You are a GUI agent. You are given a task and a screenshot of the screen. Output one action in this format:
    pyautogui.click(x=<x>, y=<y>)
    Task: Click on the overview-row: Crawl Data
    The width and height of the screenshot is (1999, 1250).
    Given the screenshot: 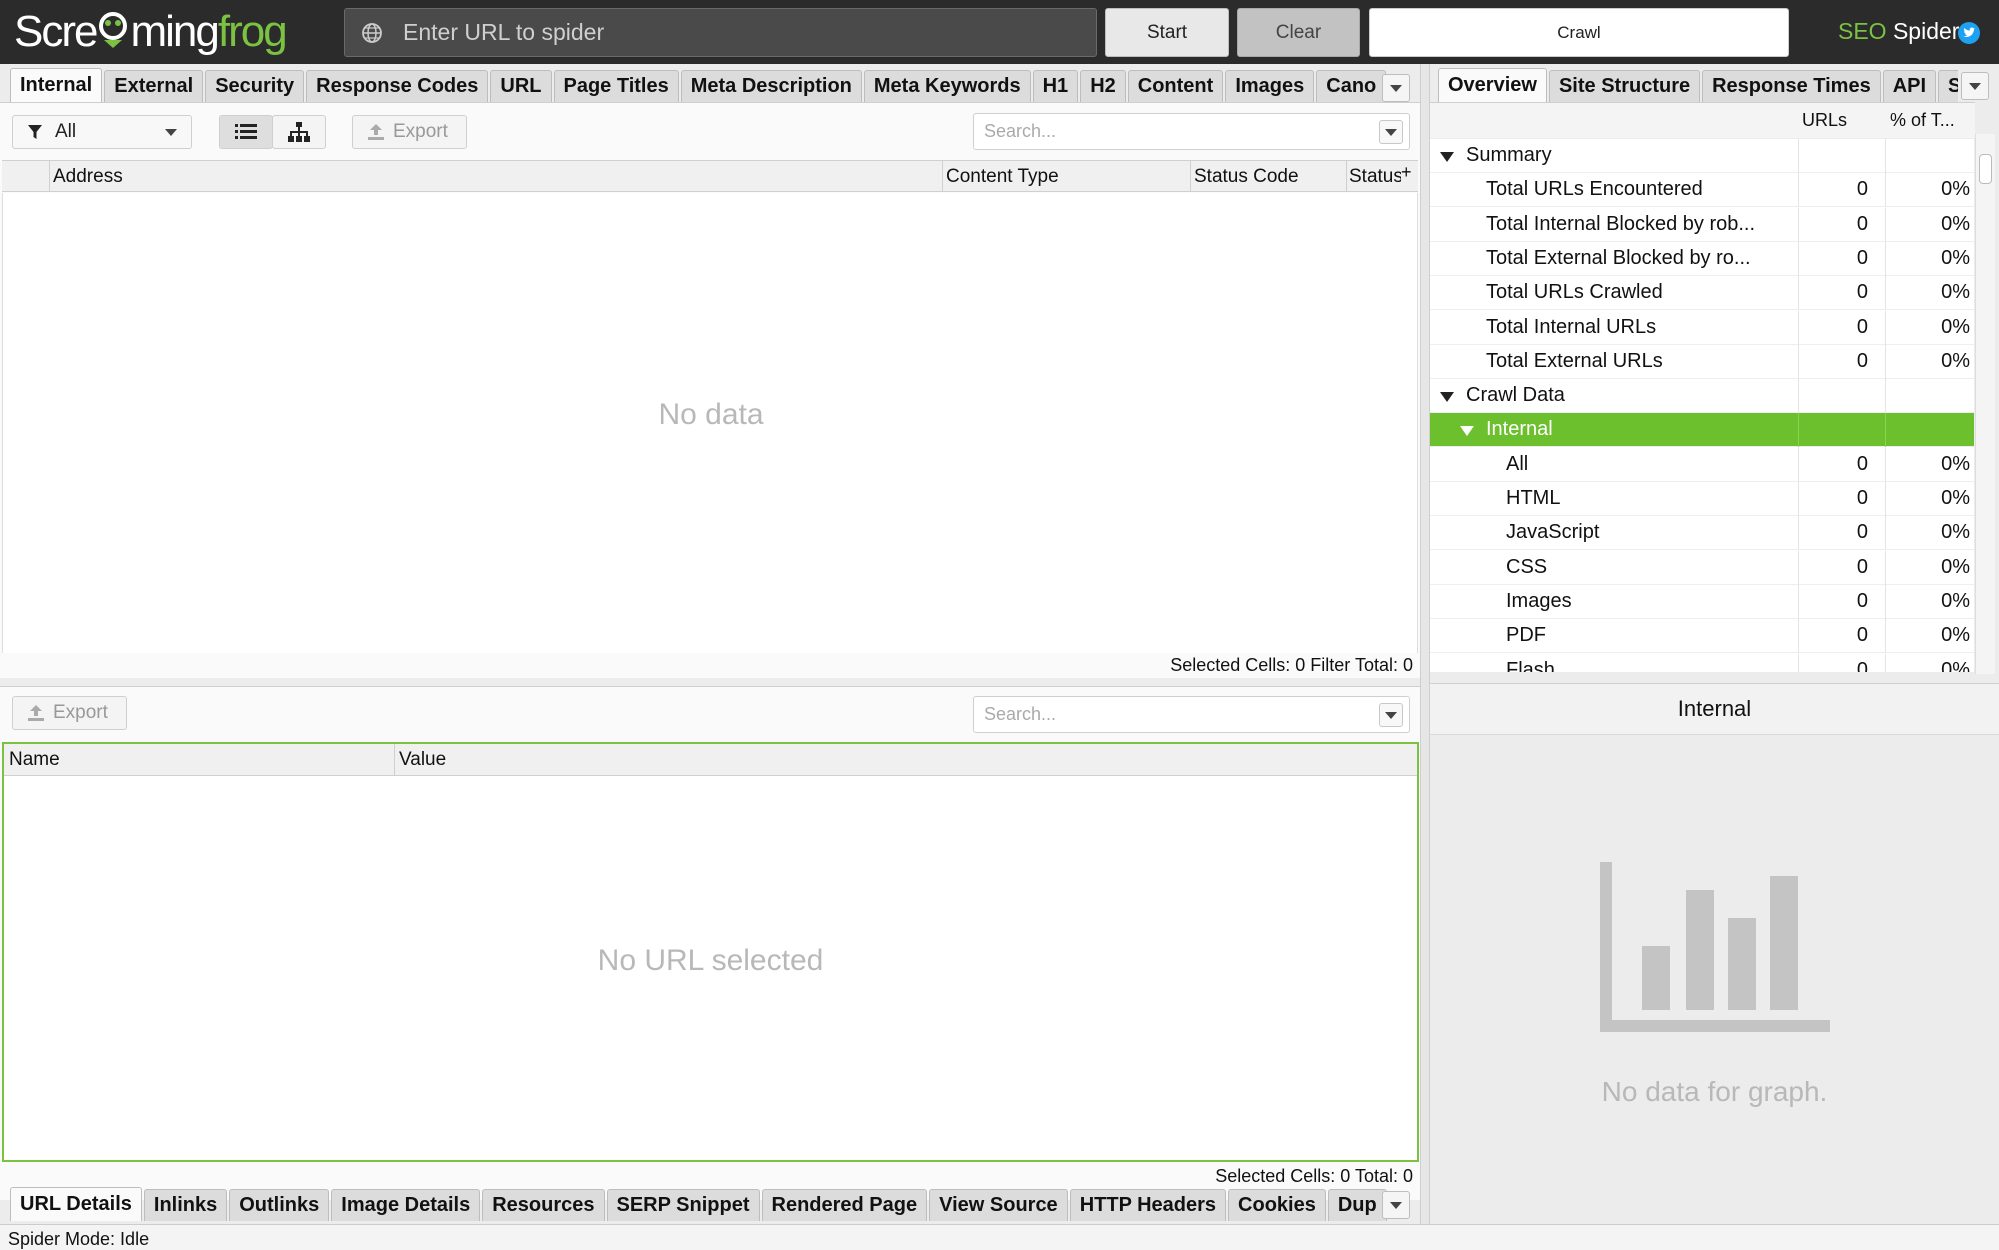 What is the action you would take?
    pyautogui.click(x=1702, y=396)
    